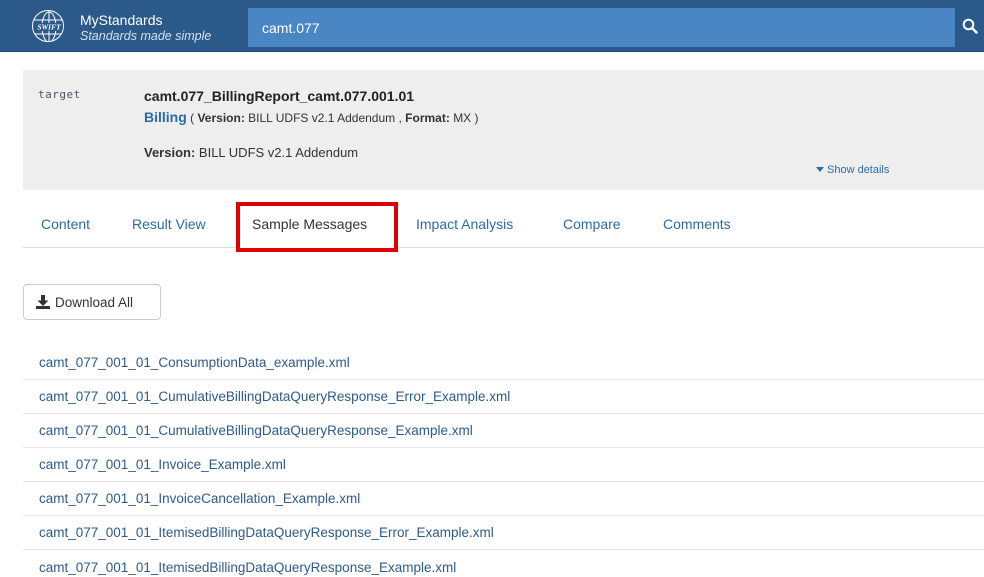  Describe the element at coordinates (169, 224) in the screenshot. I see `tab-result-view: Result View` at that location.